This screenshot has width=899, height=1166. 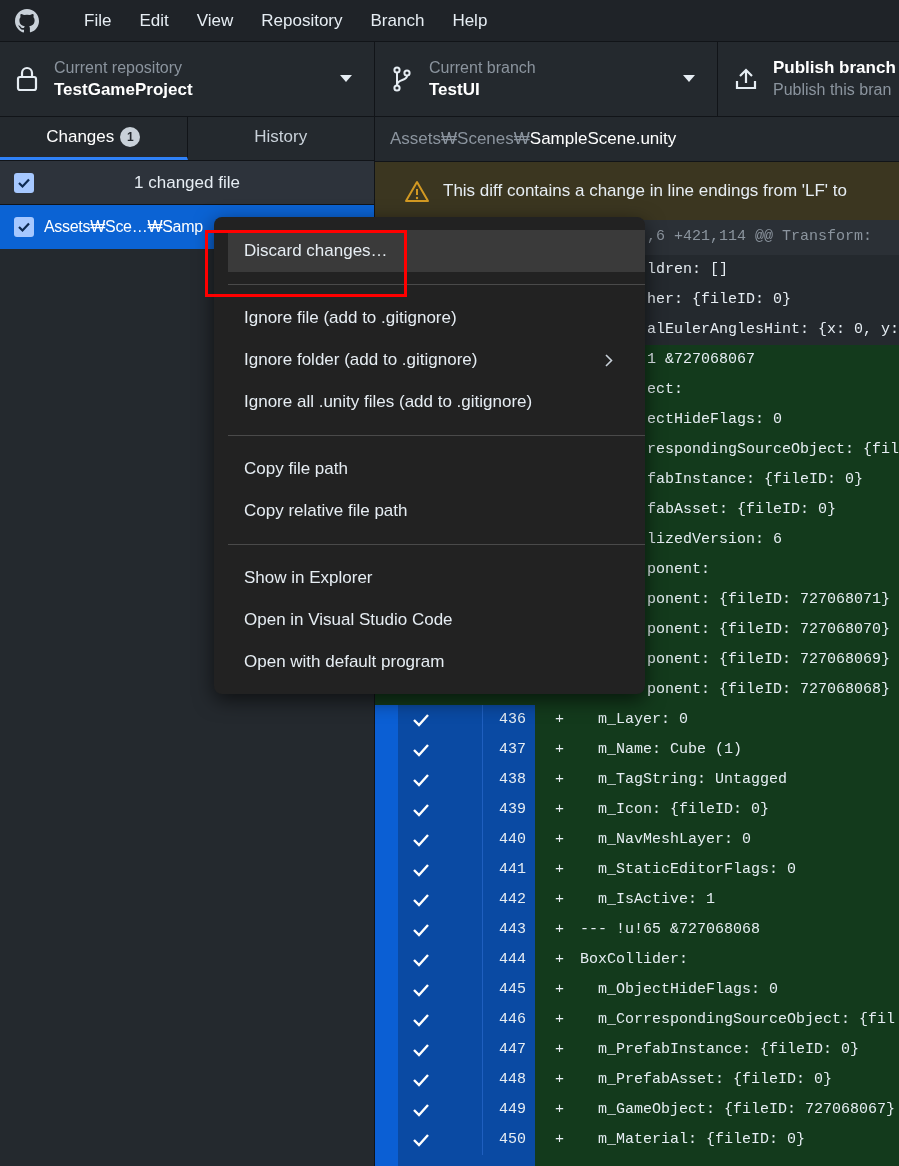 What do you see at coordinates (455, 990) in the screenshot?
I see `line-gutter: 445` at bounding box center [455, 990].